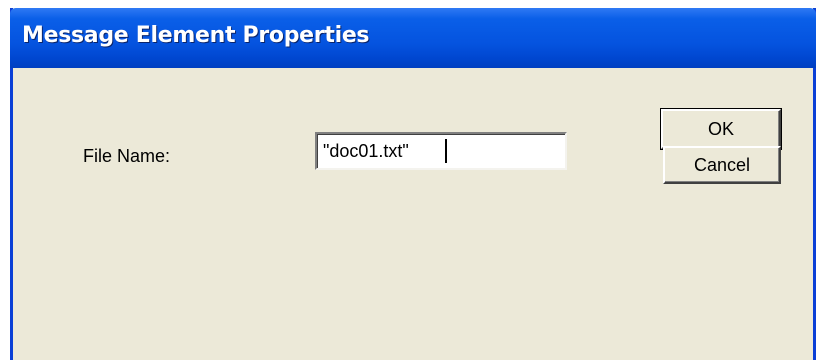  Describe the element at coordinates (366, 151) in the screenshot. I see `file-name-value: "doc01.txt"` at that location.